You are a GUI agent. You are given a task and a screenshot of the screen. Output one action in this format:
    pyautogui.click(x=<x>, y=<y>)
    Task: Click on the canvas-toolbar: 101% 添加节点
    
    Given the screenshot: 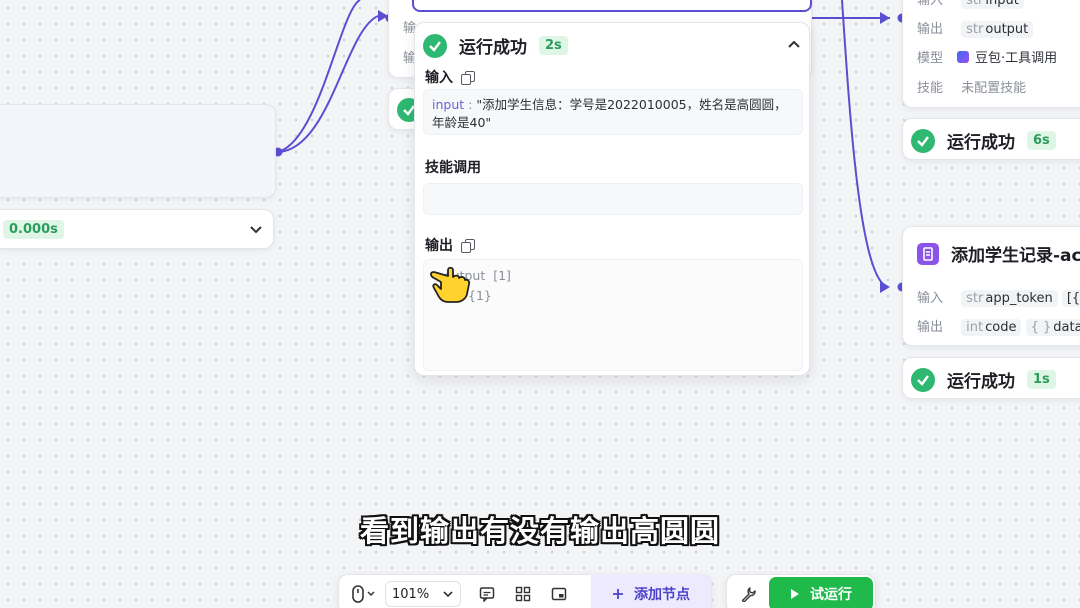 What is the action you would take?
    pyautogui.click(x=525, y=591)
    